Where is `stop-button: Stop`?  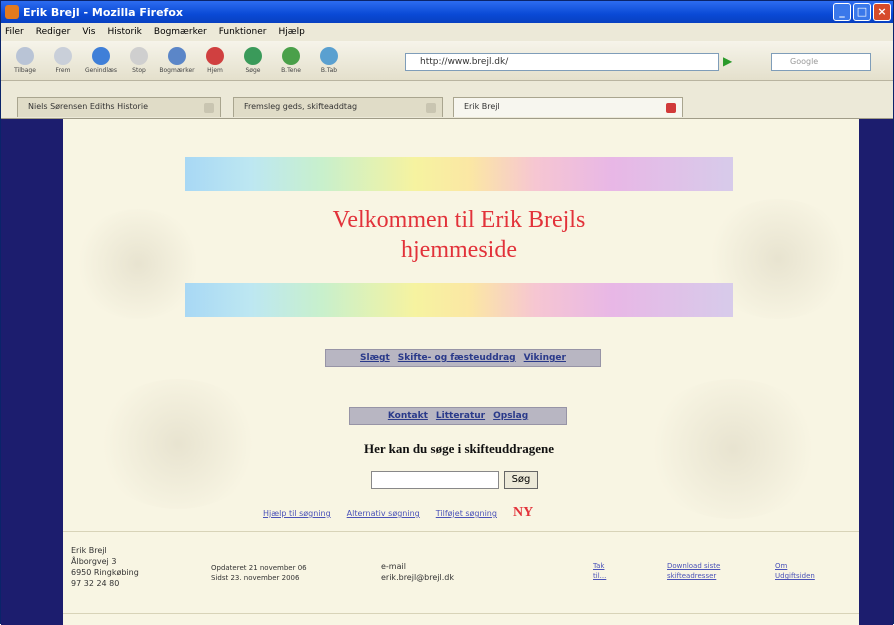 stop-button: Stop is located at coordinates (139, 60).